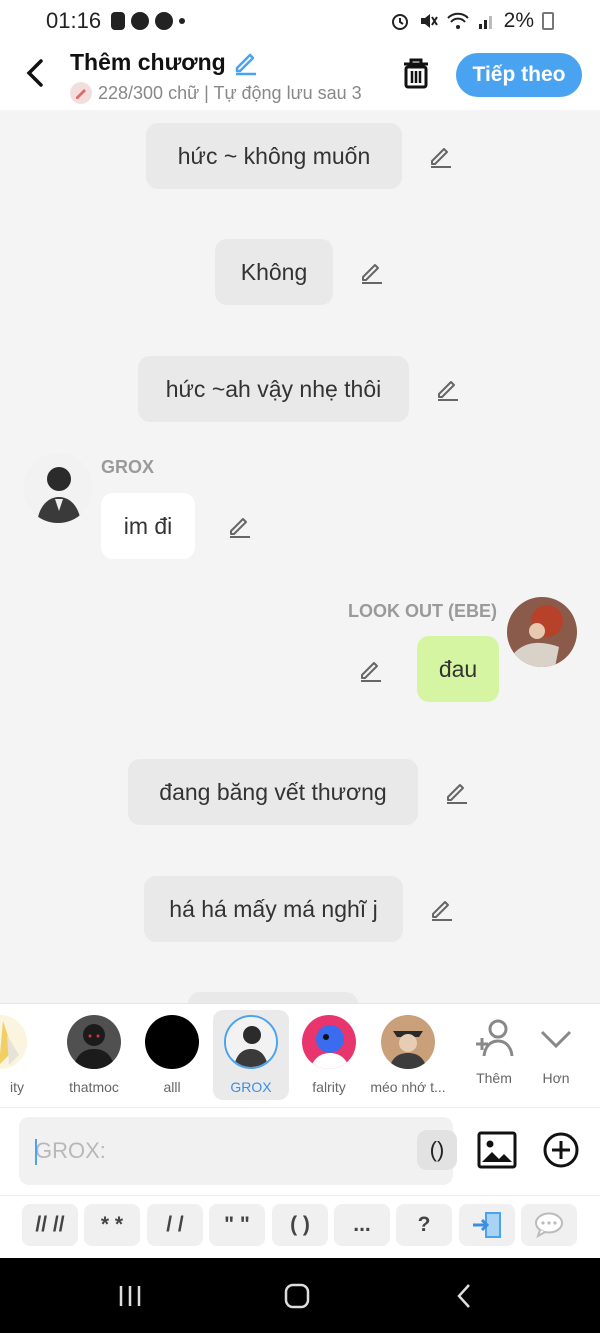  What do you see at coordinates (457, 20) in the screenshot?
I see `wifi-icon` at bounding box center [457, 20].